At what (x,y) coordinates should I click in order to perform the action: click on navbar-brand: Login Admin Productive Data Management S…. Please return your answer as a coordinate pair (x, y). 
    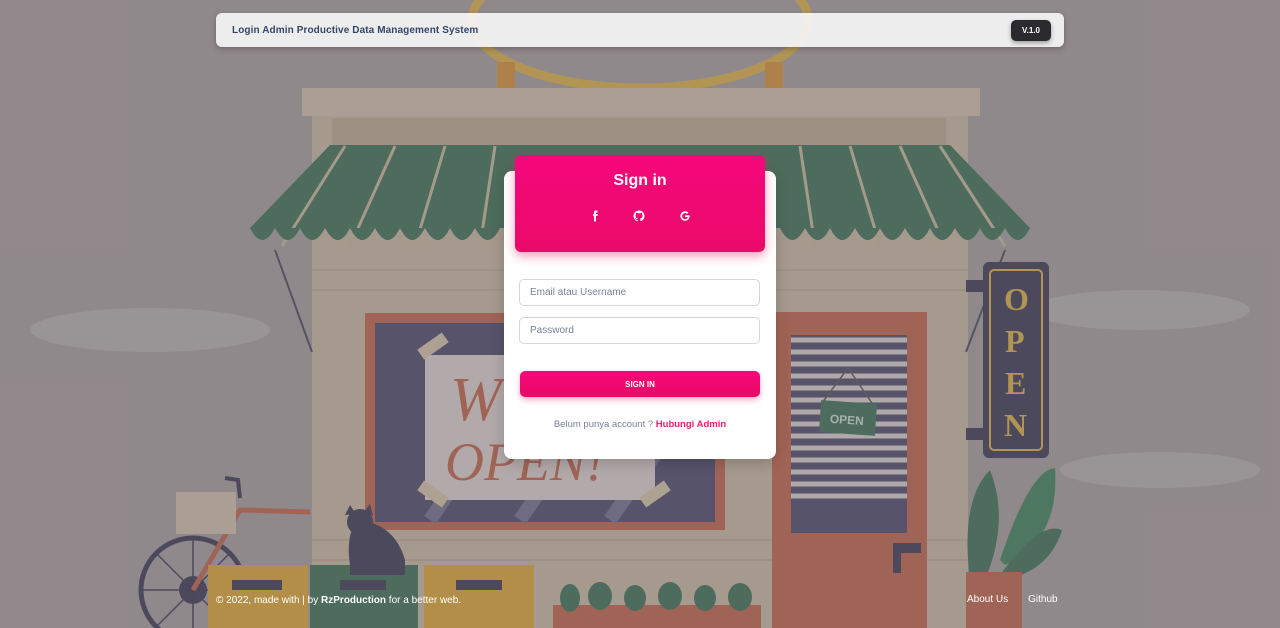
    Looking at the image, I should click on (355, 30).